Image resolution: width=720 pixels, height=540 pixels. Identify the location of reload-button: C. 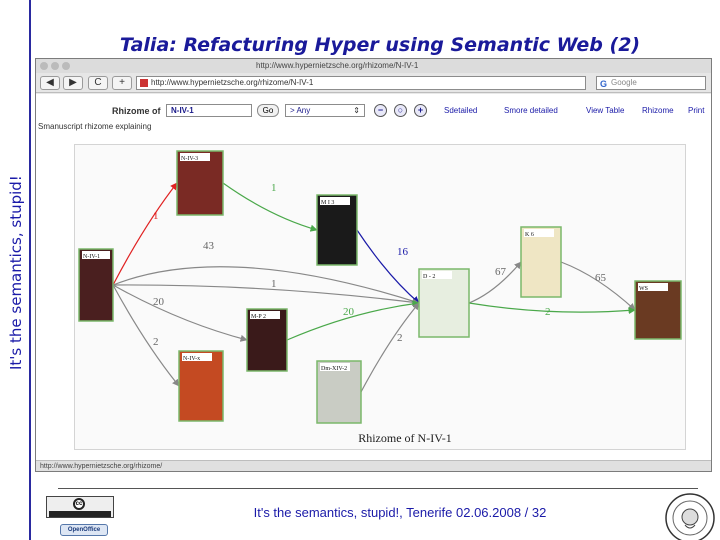
(98, 83).